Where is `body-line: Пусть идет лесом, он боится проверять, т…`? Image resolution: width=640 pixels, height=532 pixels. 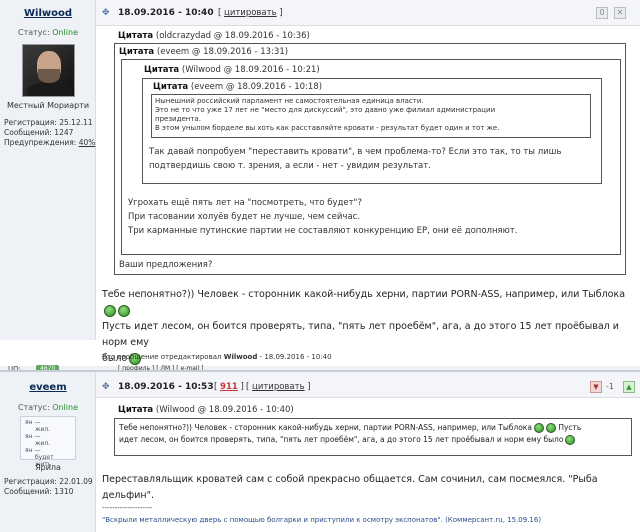 body-line: Пусть идет лесом, он боится проверять, т… is located at coordinates (360, 334).